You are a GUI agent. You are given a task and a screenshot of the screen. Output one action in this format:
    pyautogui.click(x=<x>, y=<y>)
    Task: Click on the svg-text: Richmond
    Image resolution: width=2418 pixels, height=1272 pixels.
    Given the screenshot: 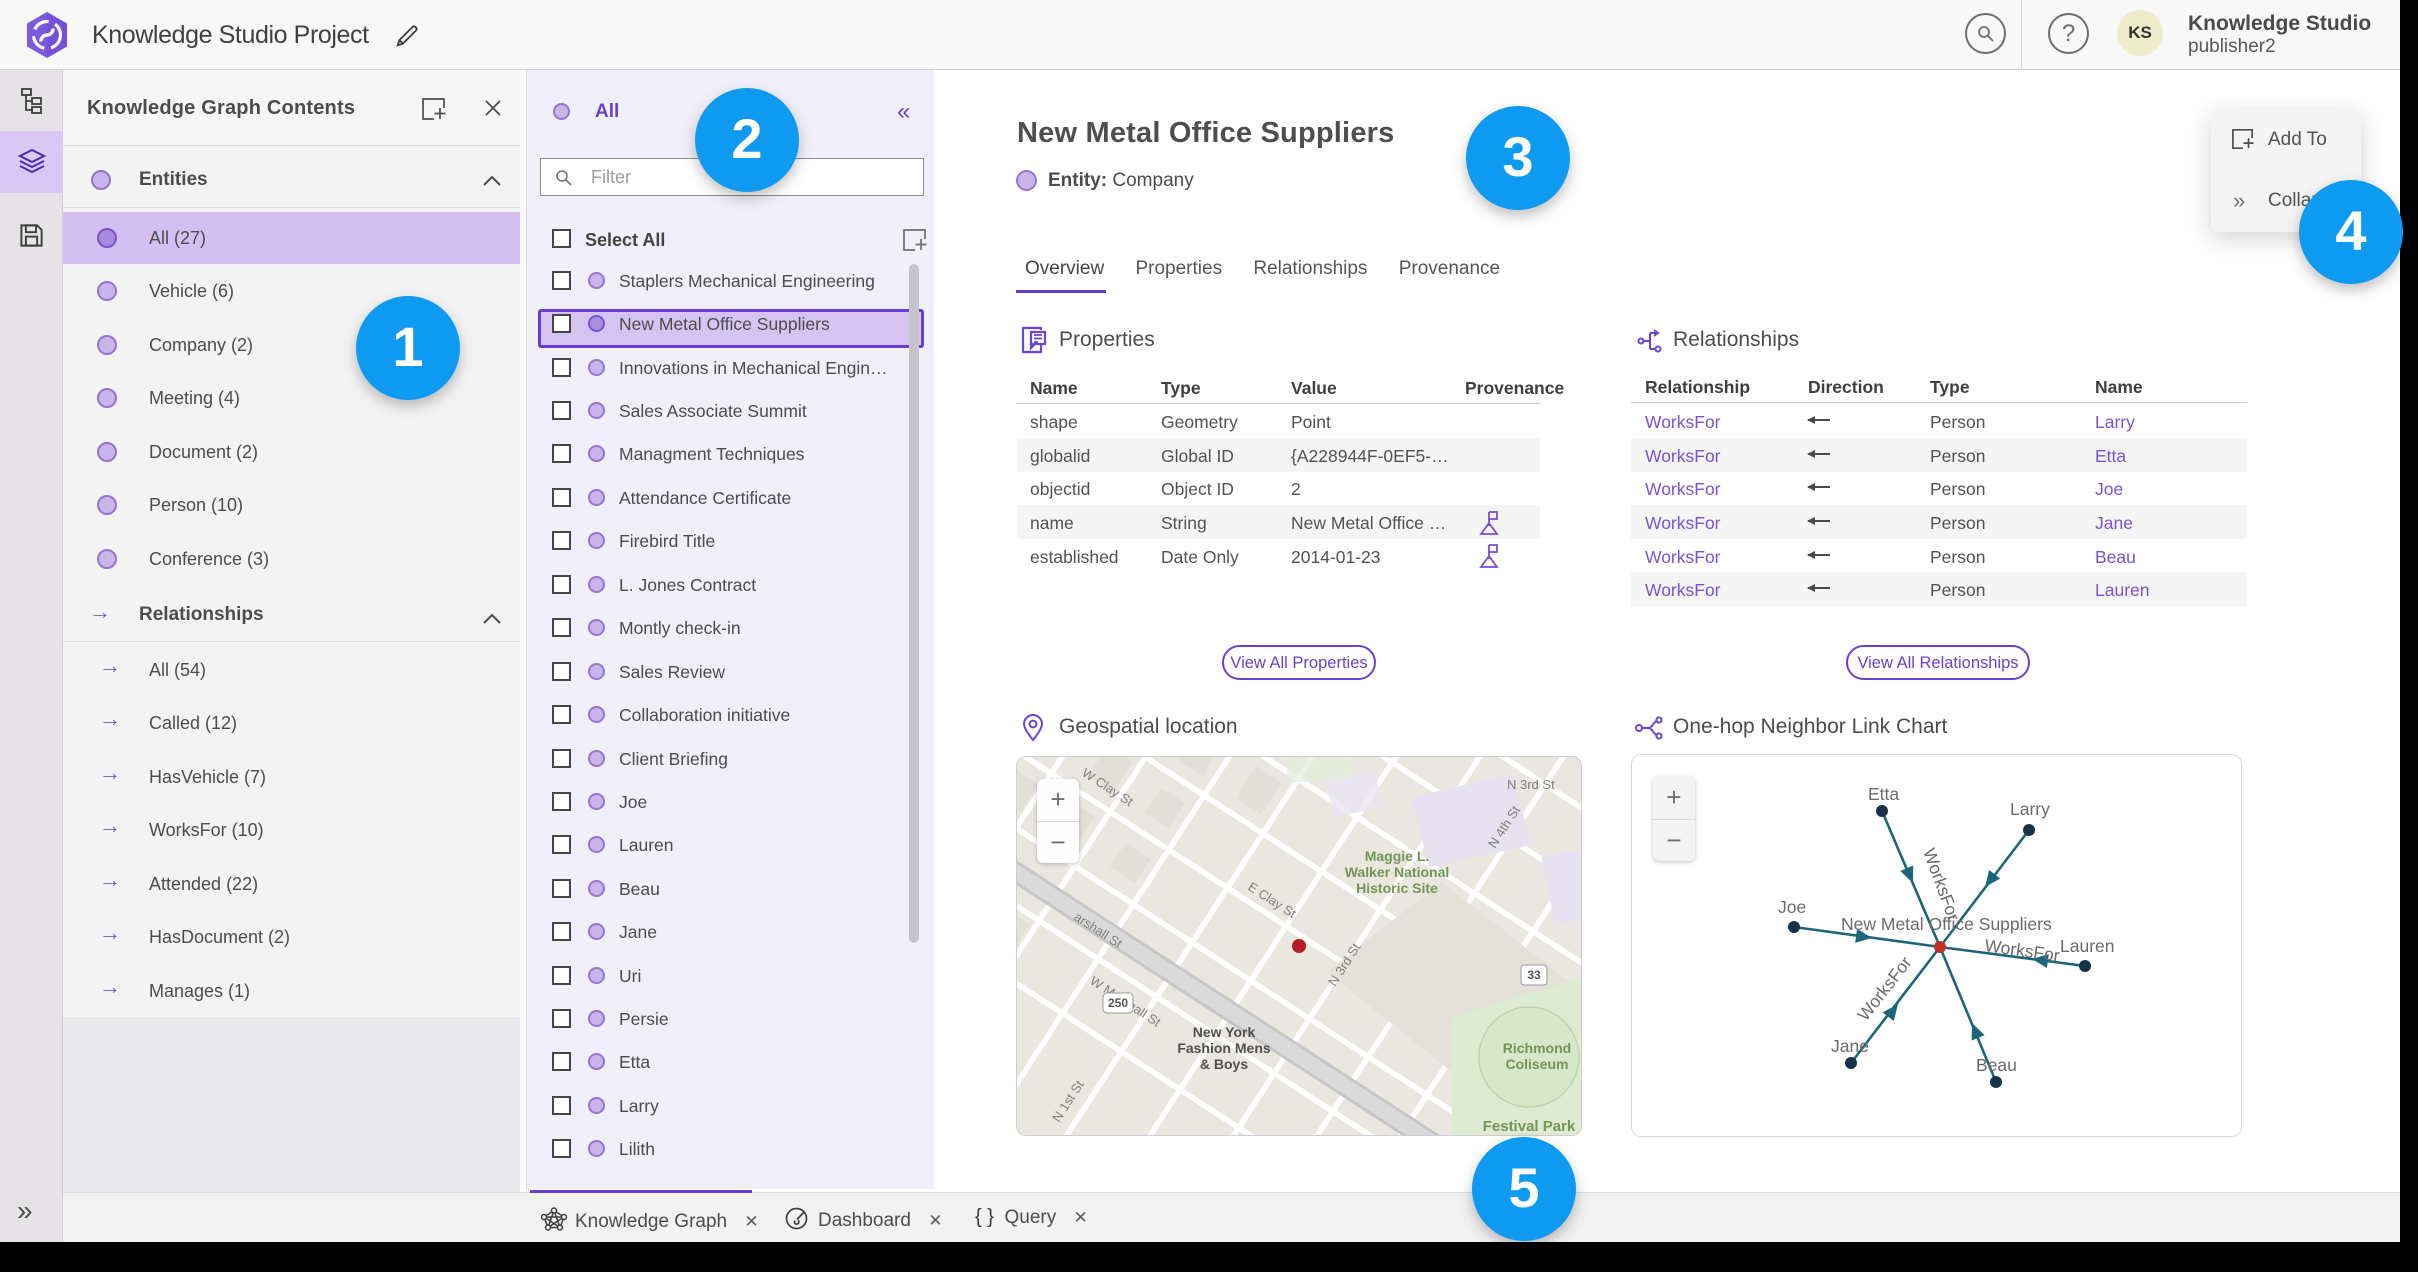 What is the action you would take?
    pyautogui.click(x=1537, y=1048)
    